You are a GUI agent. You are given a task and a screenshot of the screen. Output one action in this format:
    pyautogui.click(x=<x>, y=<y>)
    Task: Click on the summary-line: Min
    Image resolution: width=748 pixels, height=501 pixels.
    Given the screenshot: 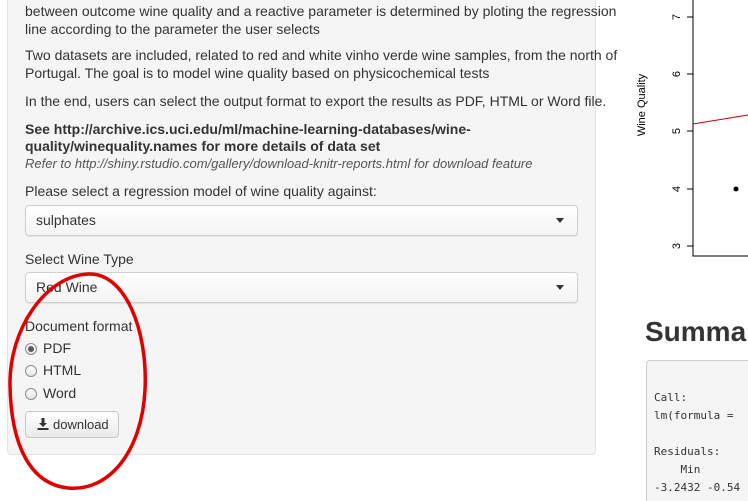 What is the action you would take?
    pyautogui.click(x=694, y=469)
    